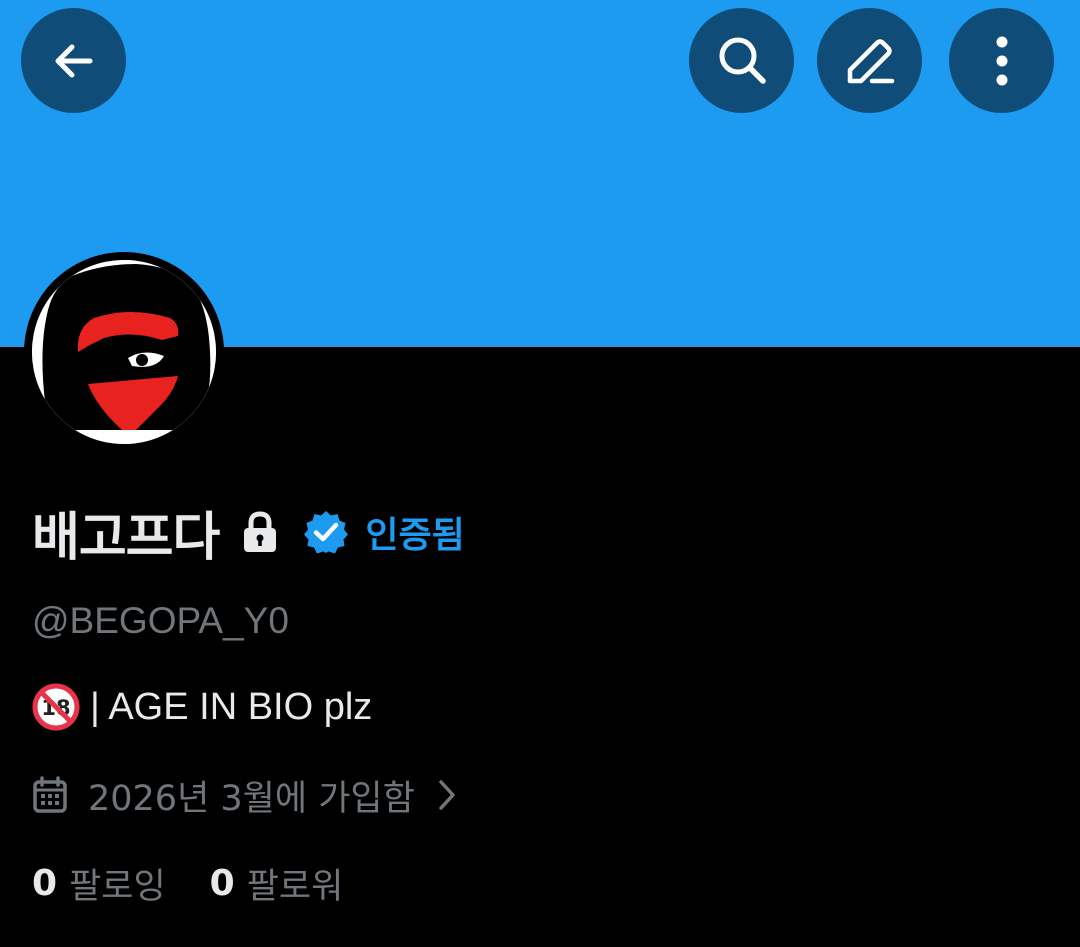 Image resolution: width=1080 pixels, height=947 pixels. I want to click on search-button, so click(741, 60).